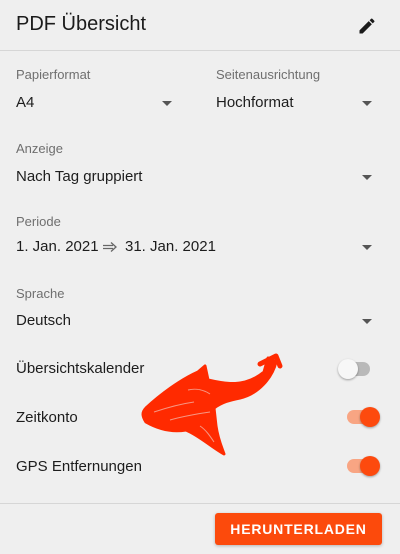  What do you see at coordinates (196, 321) in the screenshot?
I see `language-select: Deutsch` at bounding box center [196, 321].